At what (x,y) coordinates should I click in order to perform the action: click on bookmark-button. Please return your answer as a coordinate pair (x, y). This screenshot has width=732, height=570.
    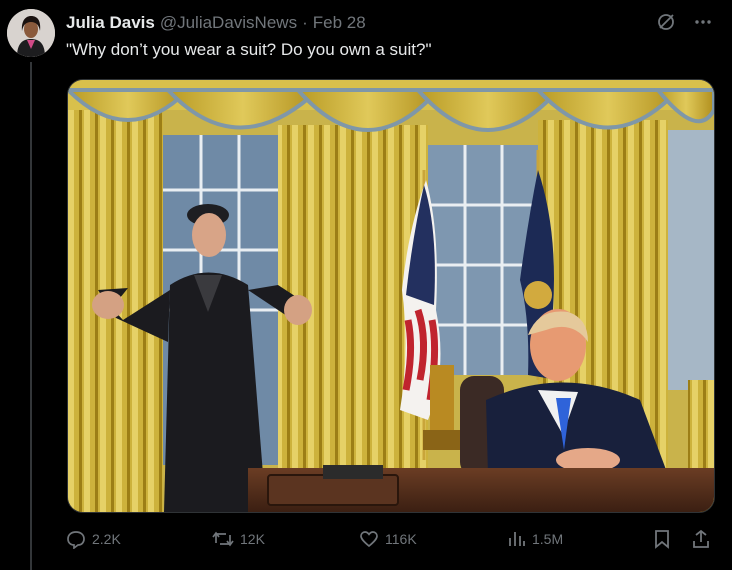
    Looking at the image, I should click on (662, 539).